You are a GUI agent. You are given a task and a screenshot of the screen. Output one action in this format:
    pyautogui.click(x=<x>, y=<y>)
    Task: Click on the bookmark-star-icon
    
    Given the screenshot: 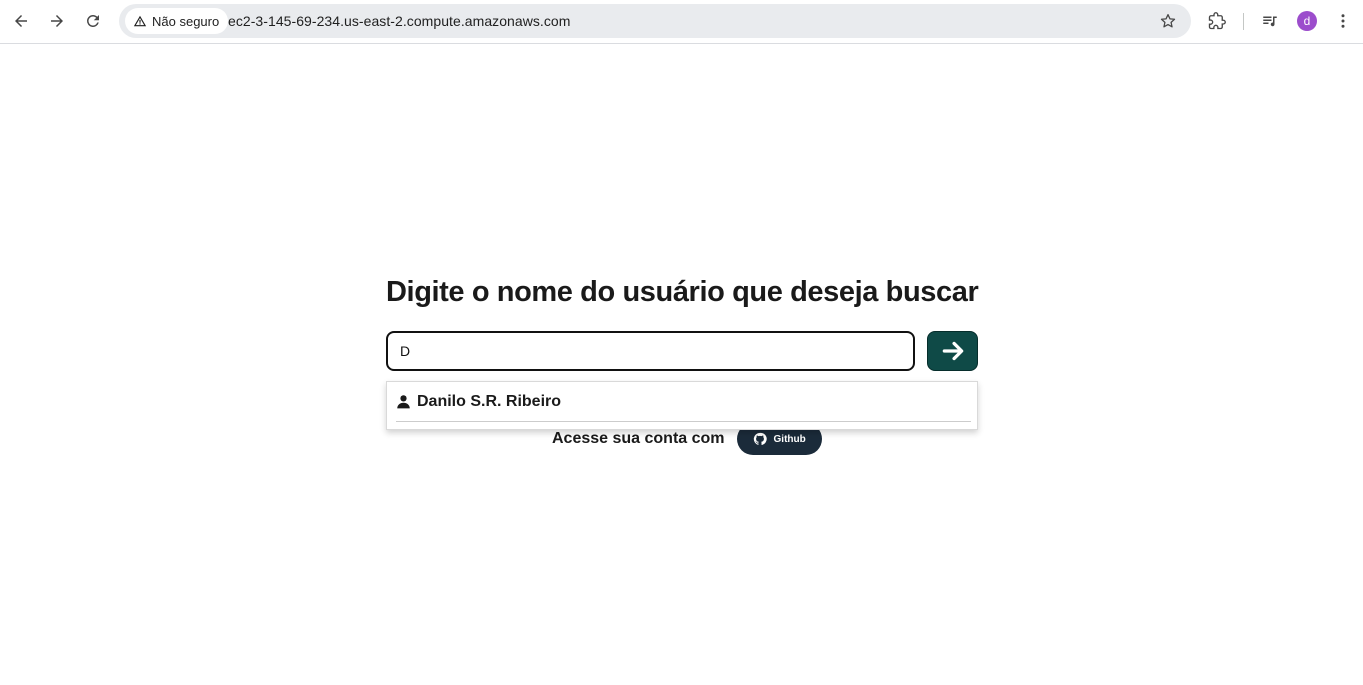 What is the action you would take?
    pyautogui.click(x=1168, y=21)
    